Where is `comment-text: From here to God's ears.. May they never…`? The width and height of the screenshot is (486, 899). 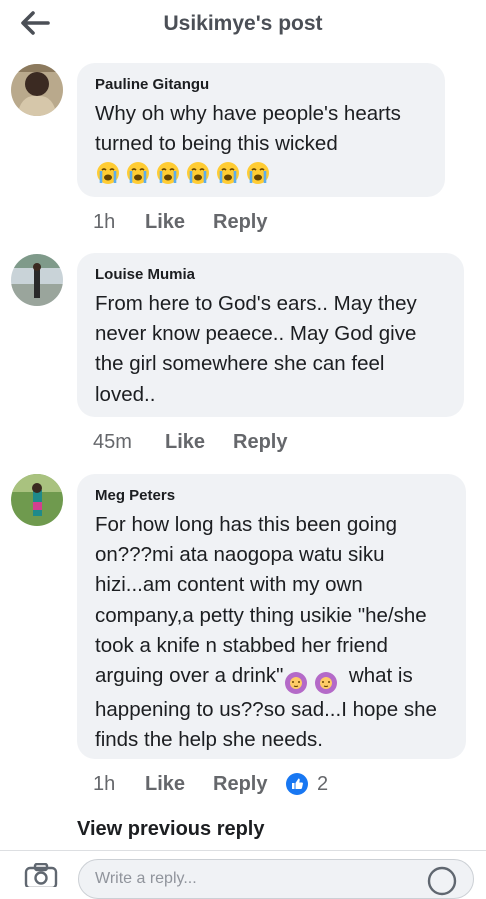
comment-text: From here to God's ears.. May they never… is located at coordinates (256, 349).